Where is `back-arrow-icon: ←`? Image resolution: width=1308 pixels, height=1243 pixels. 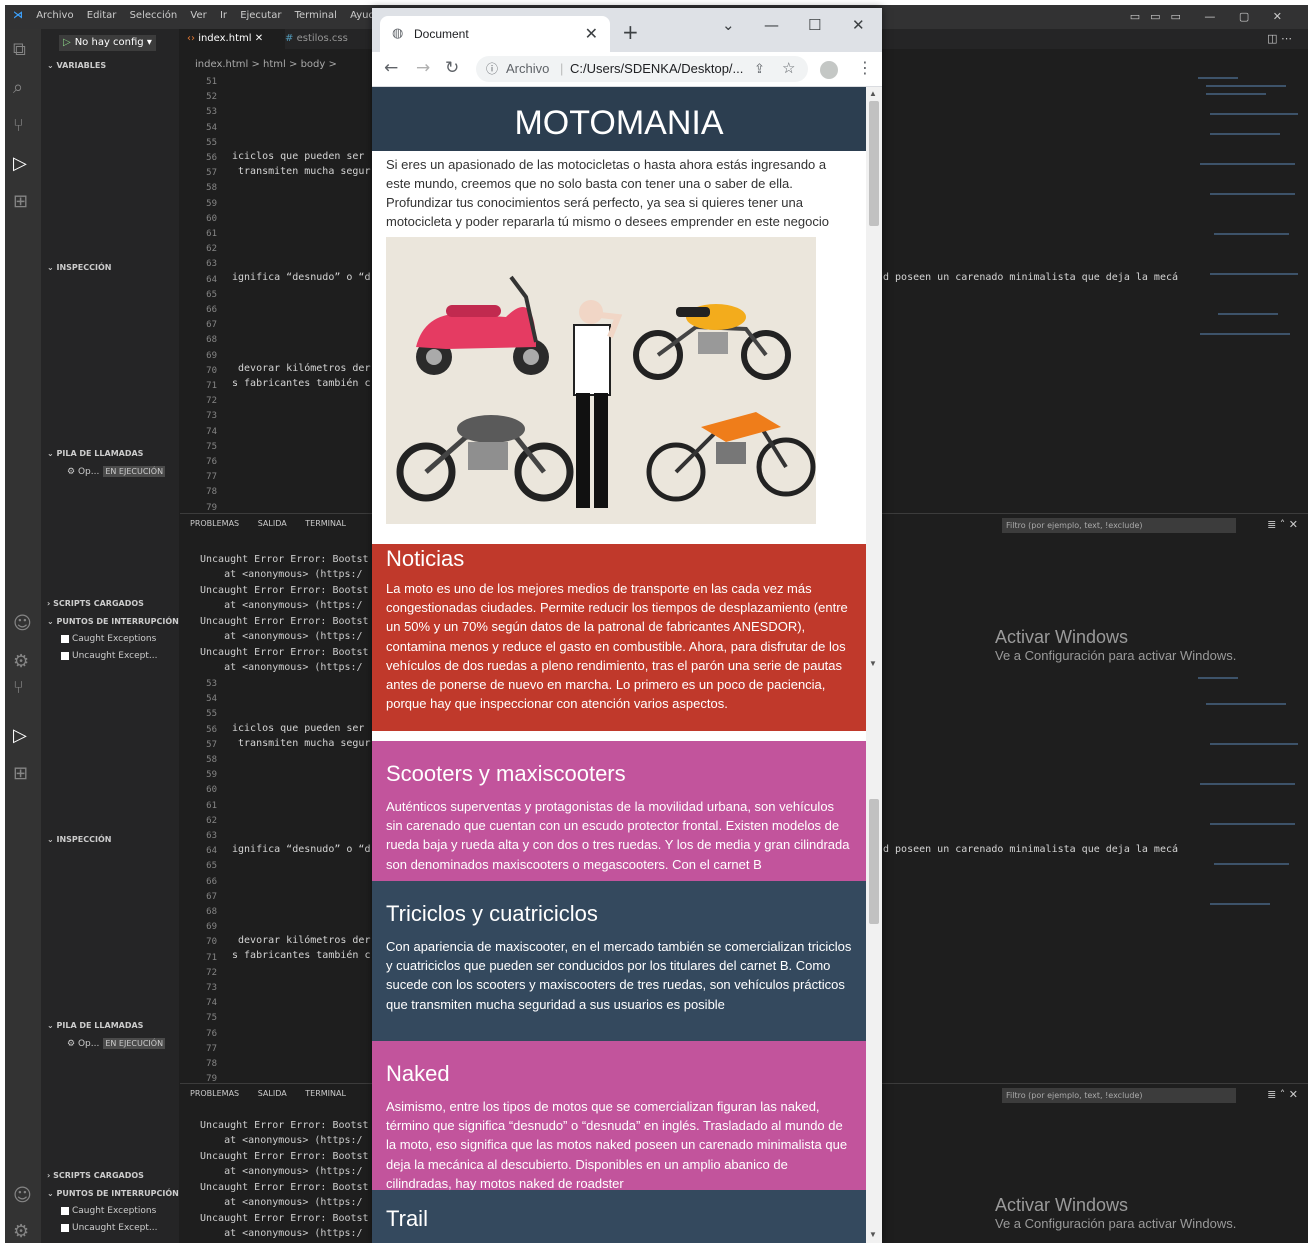 back-arrow-icon: ← is located at coordinates (391, 68).